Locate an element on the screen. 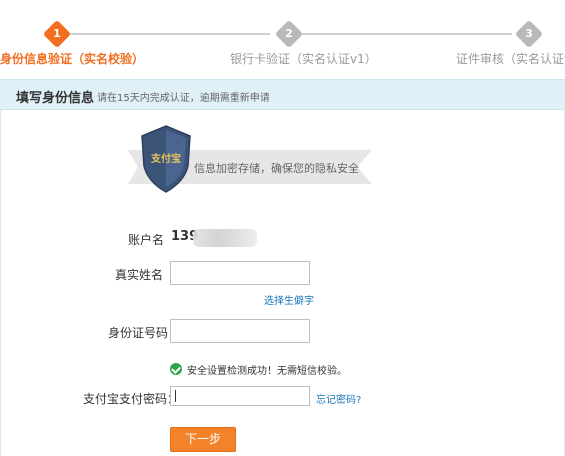 Image resolution: width=565 pixels, height=456 pixels. step-2-marker: 2 is located at coordinates (289, 34).